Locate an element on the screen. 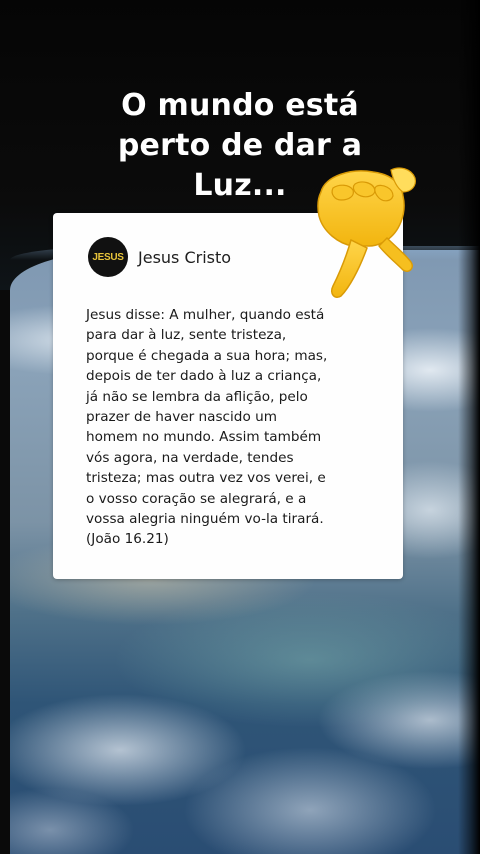 The width and height of the screenshot is (480, 854). post-text-line: Jesus disse: A mulher, quando está is located at coordinates (205, 315).